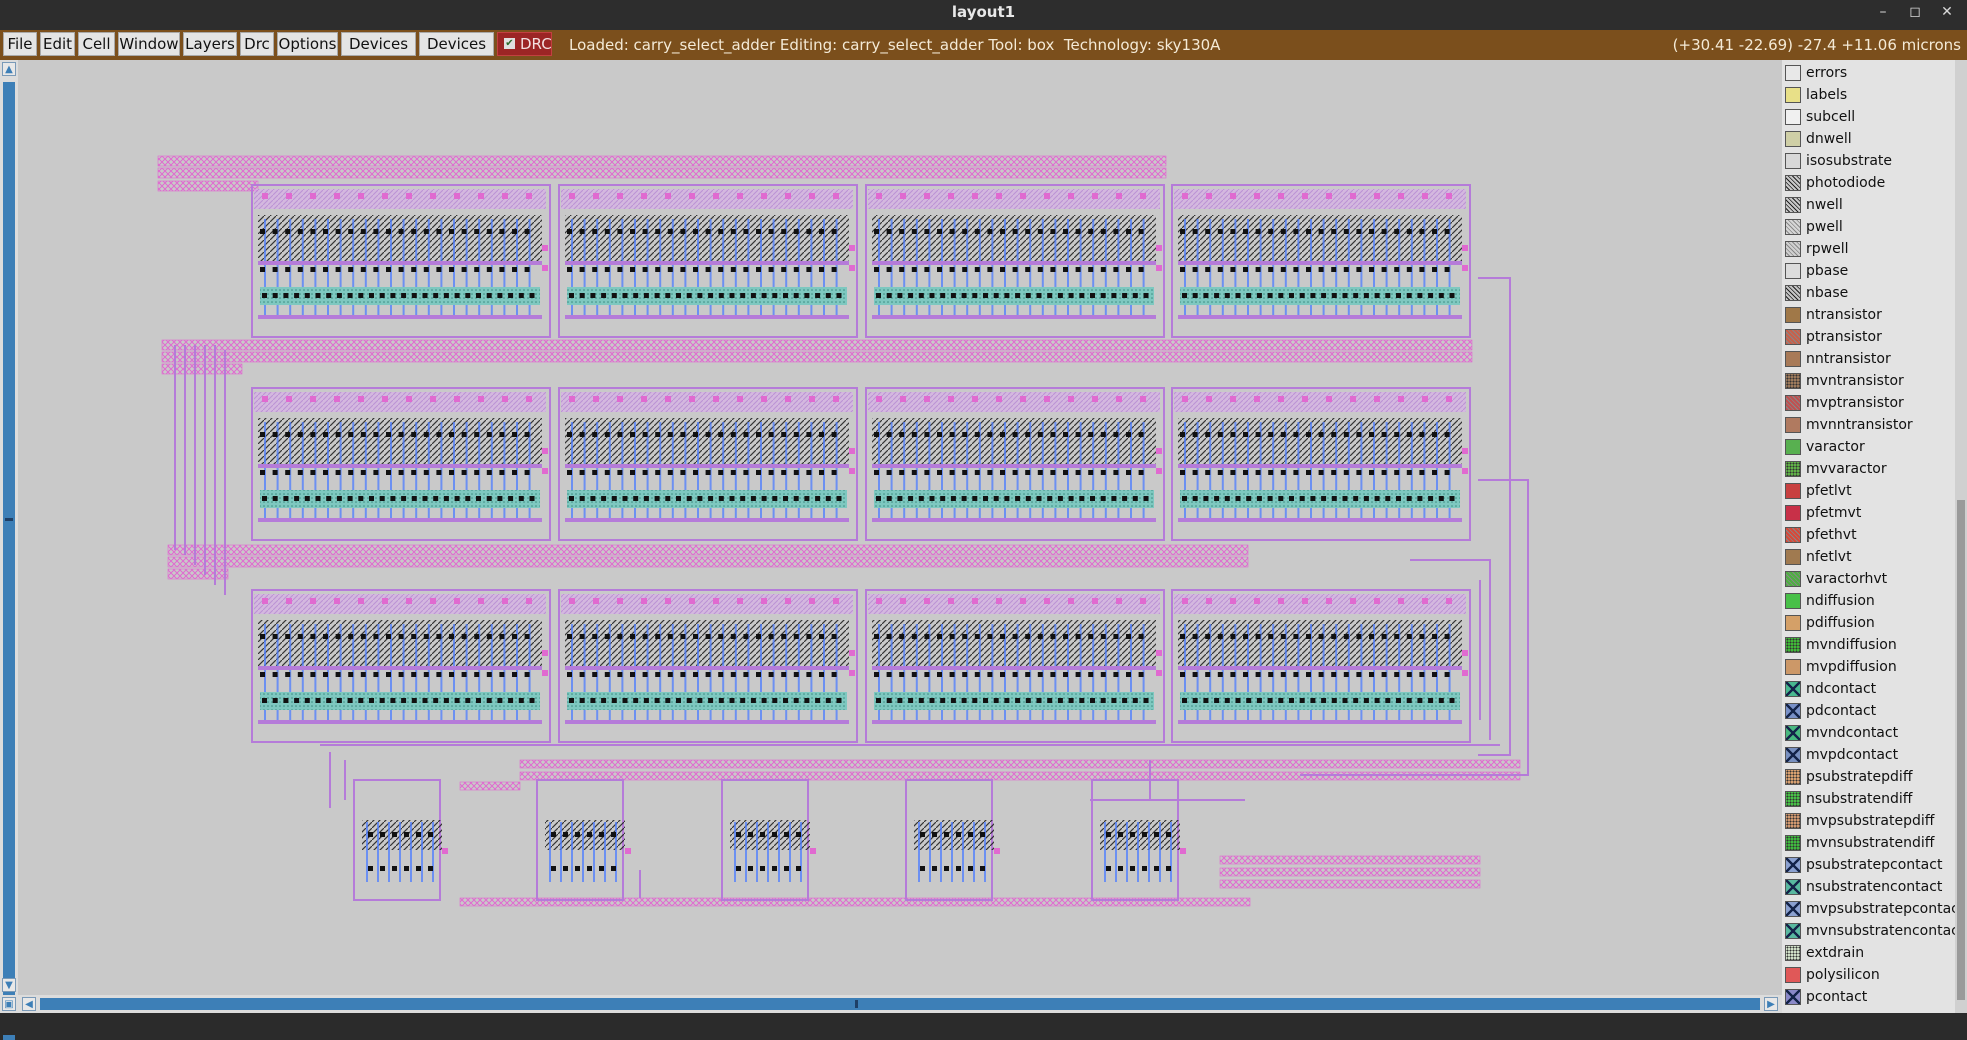 The image size is (1967, 1040). What do you see at coordinates (1868, 117) in the screenshot?
I see `layer-item-subcell: subcell` at bounding box center [1868, 117].